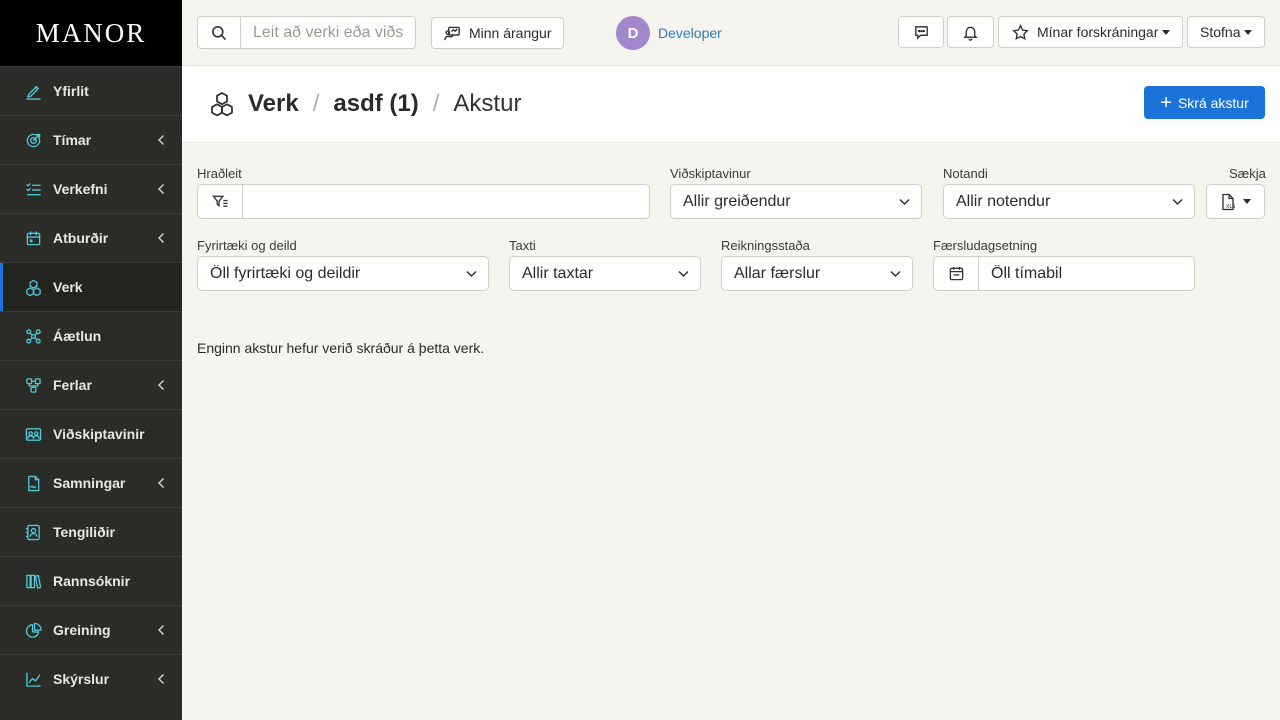  I want to click on messages-button, so click(921, 32).